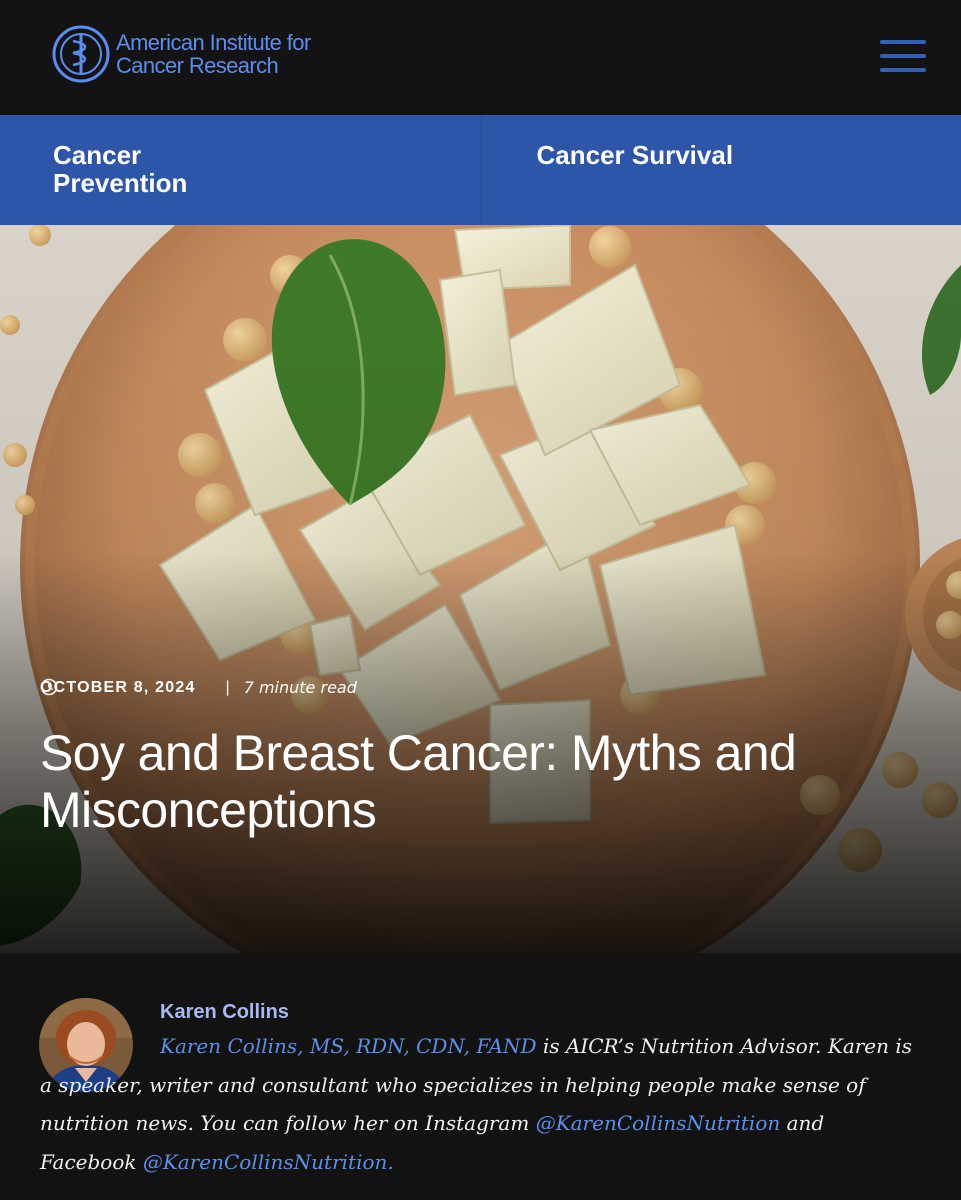 The width and height of the screenshot is (961, 1200). What do you see at coordinates (118, 687) in the screenshot?
I see `publish-date: OCTOBER 8, 2024` at bounding box center [118, 687].